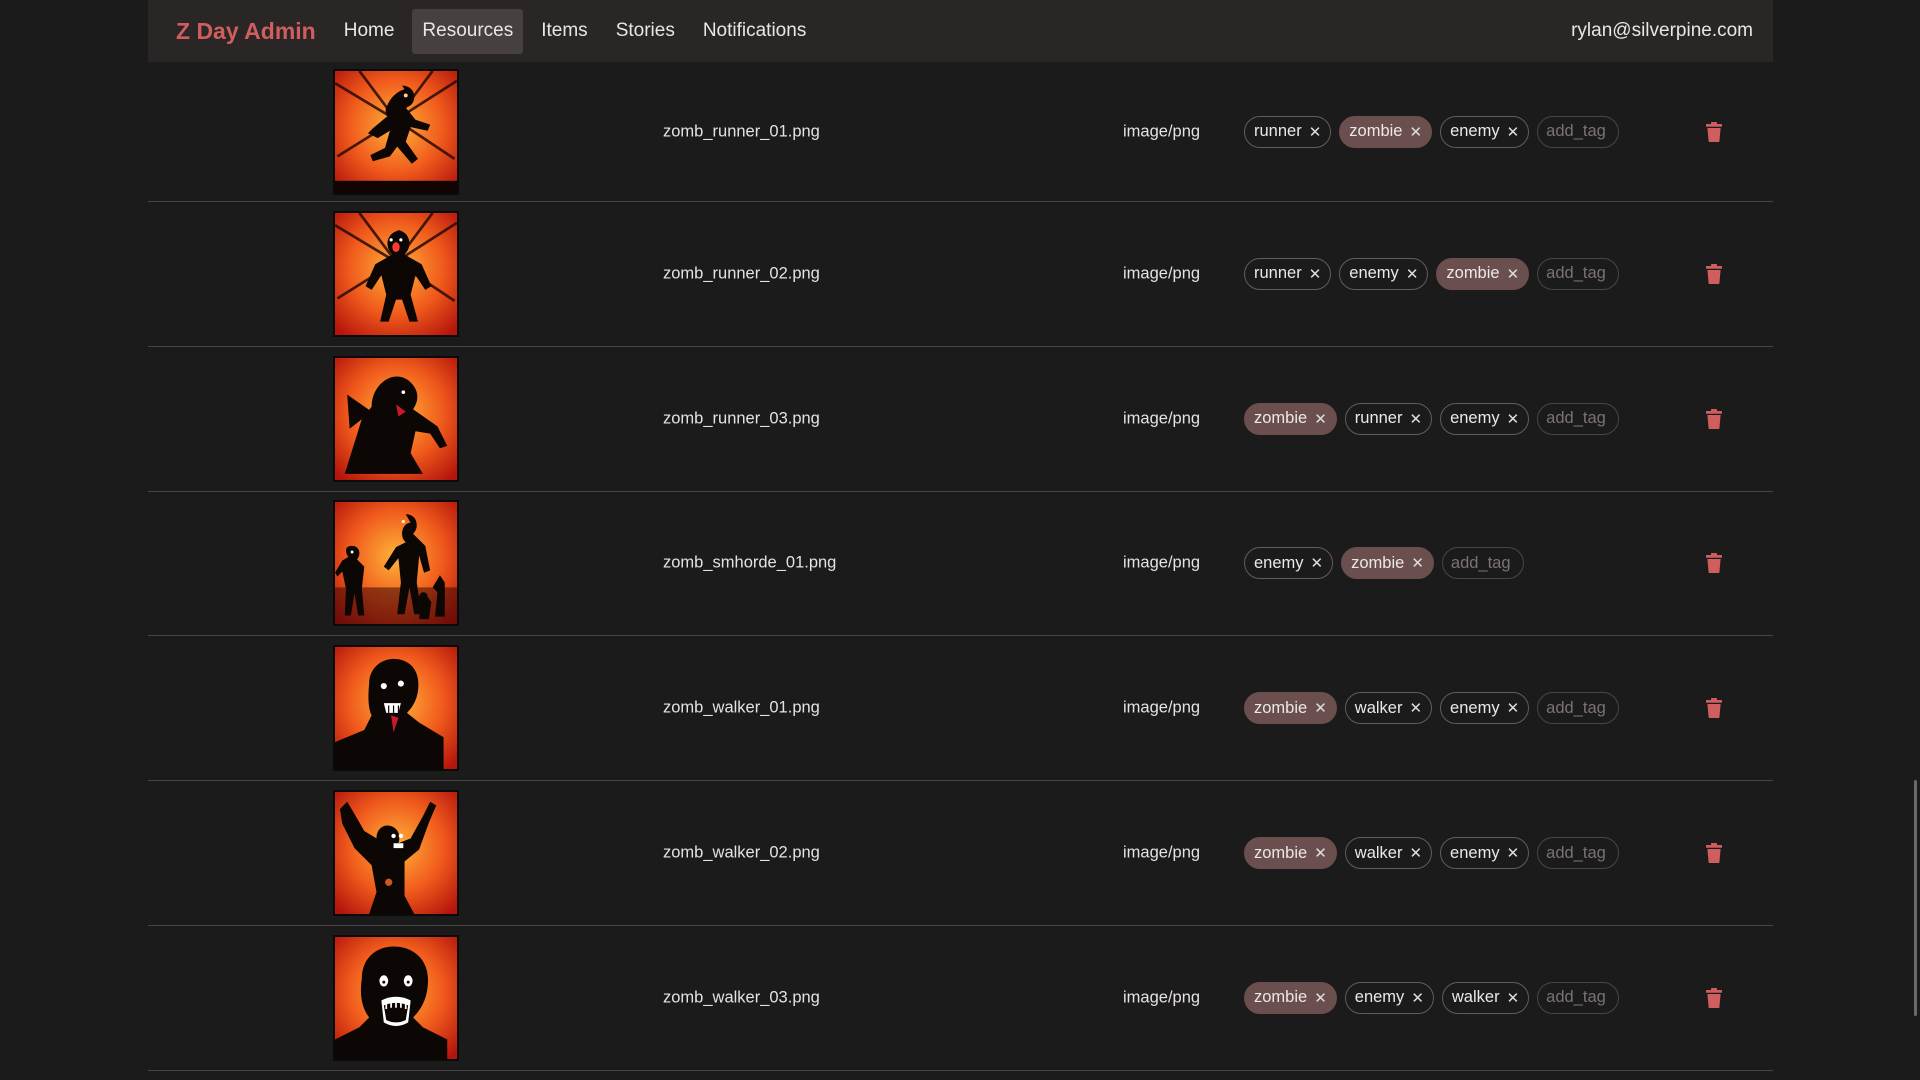 The width and height of the screenshot is (1920, 1080). I want to click on nav-items: Items, so click(564, 31).